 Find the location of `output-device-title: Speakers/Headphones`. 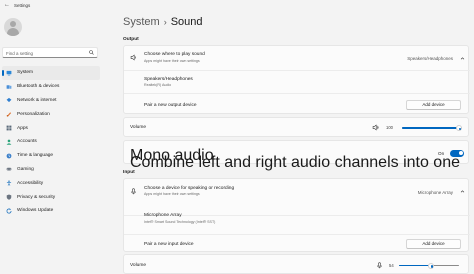

output-device-title: Speakers/Headphones is located at coordinates (168, 79).